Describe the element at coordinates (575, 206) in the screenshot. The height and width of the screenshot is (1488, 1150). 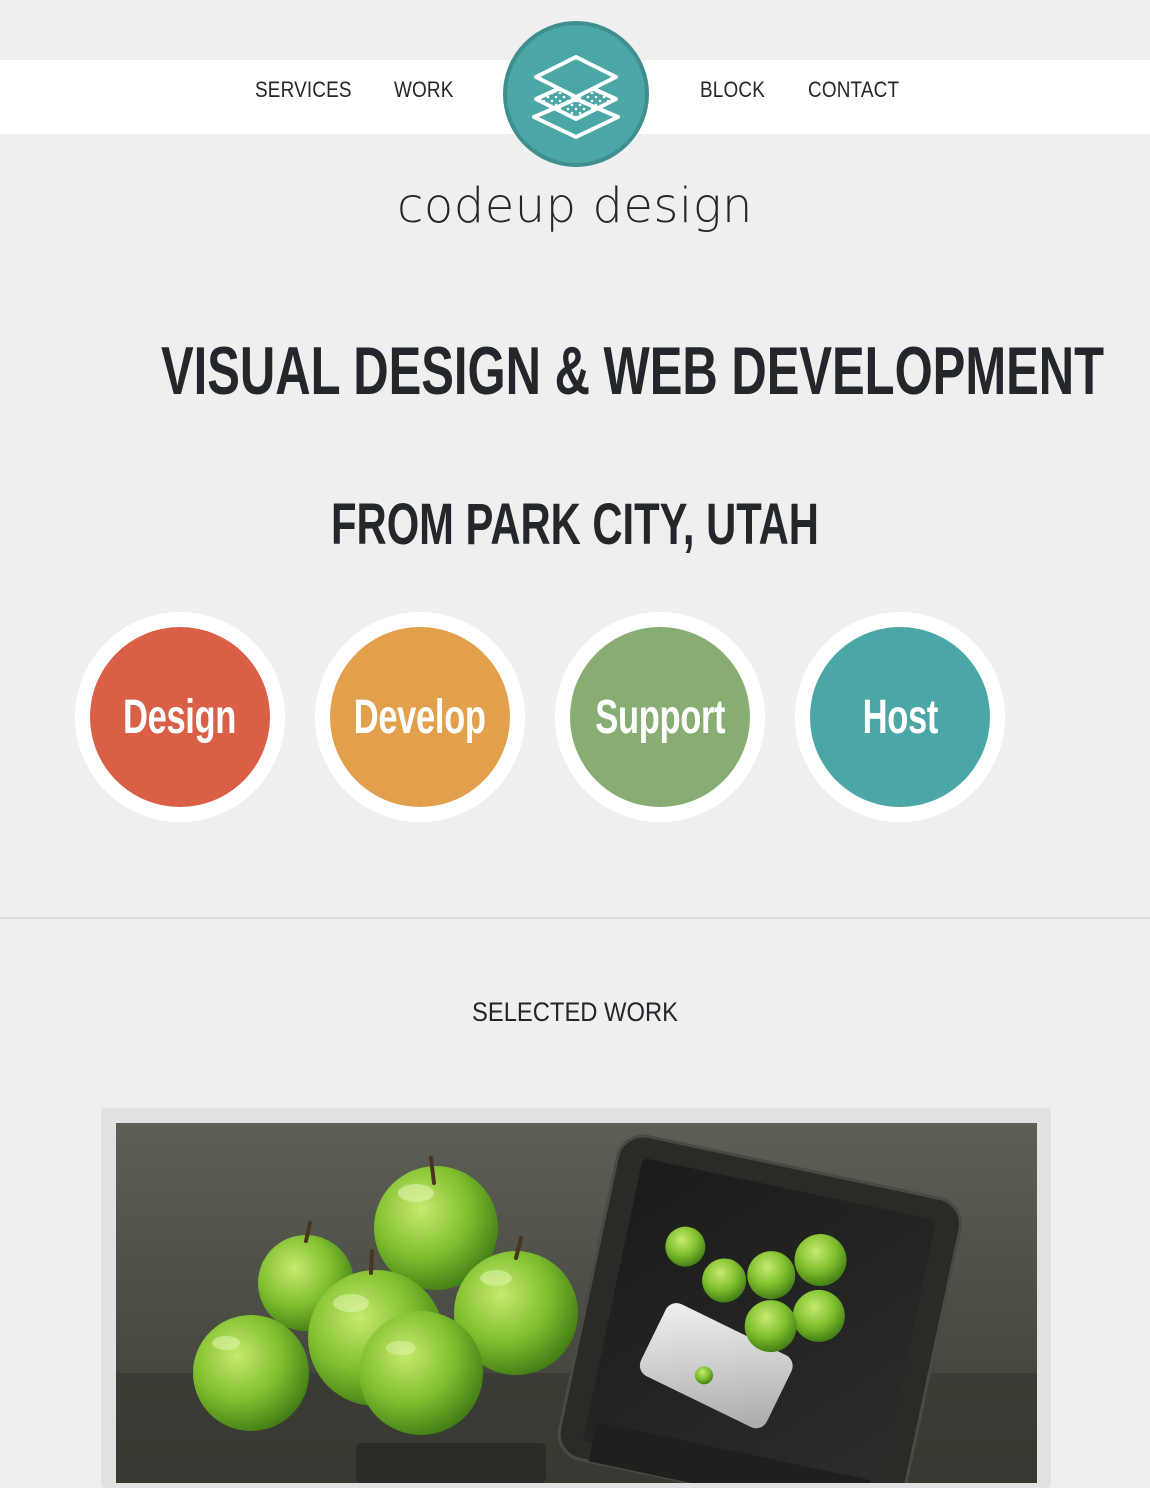
I see `brand-name: codeup design` at that location.